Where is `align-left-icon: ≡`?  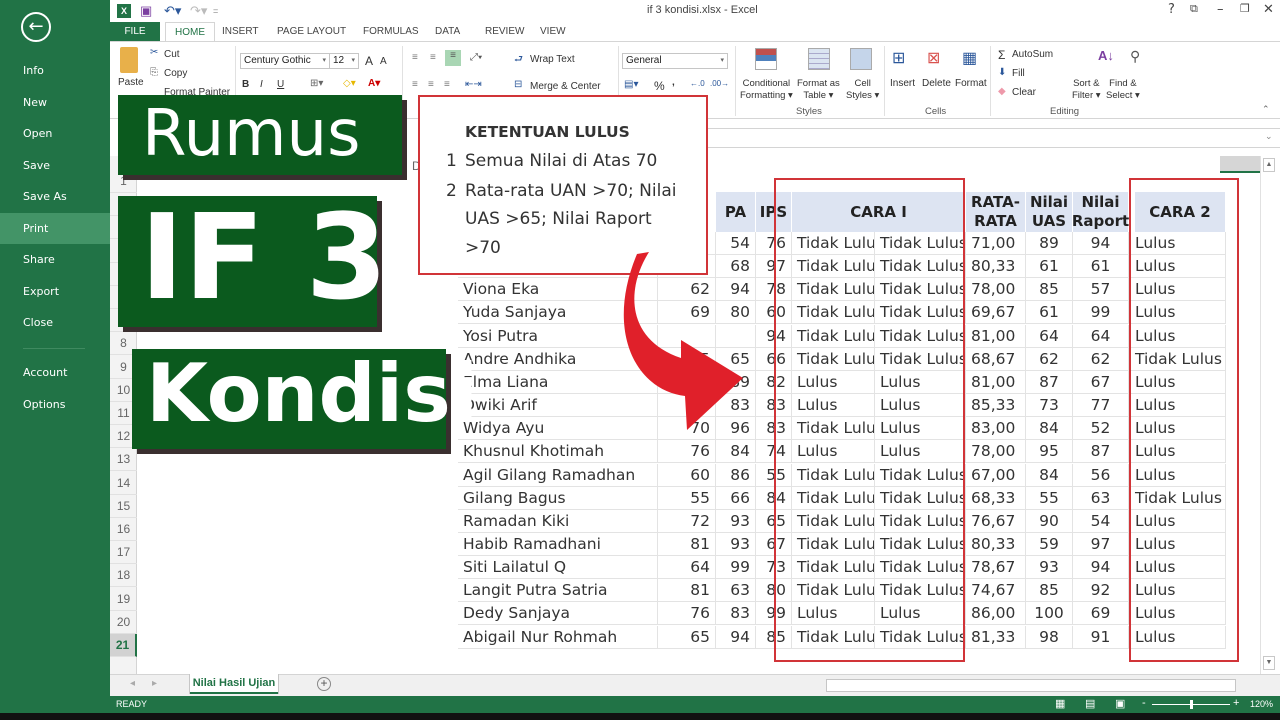
align-left-icon: ≡ is located at coordinates (415, 84).